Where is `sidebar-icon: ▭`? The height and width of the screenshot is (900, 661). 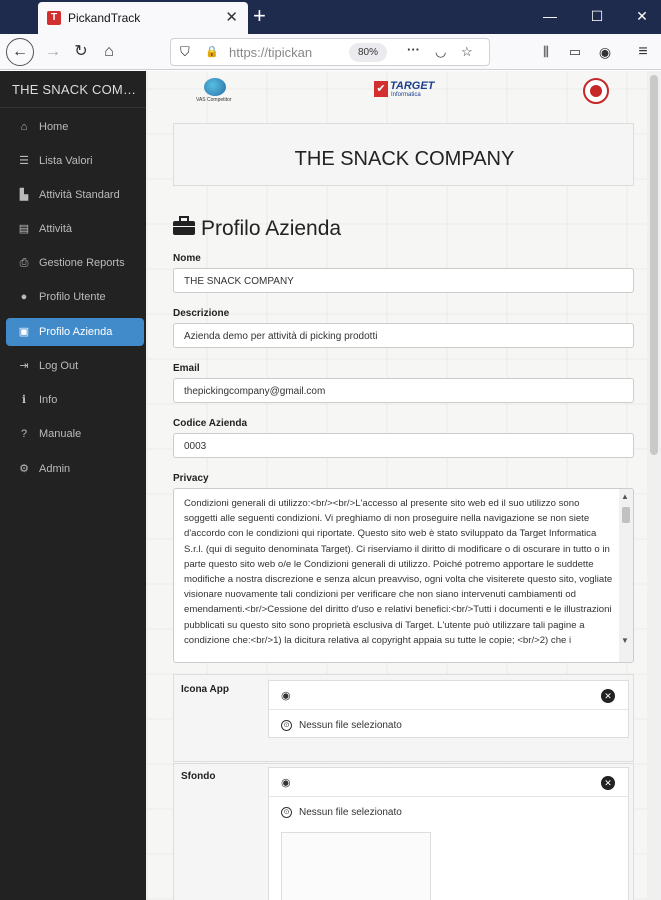
sidebar-icon: ▭ is located at coordinates (575, 52).